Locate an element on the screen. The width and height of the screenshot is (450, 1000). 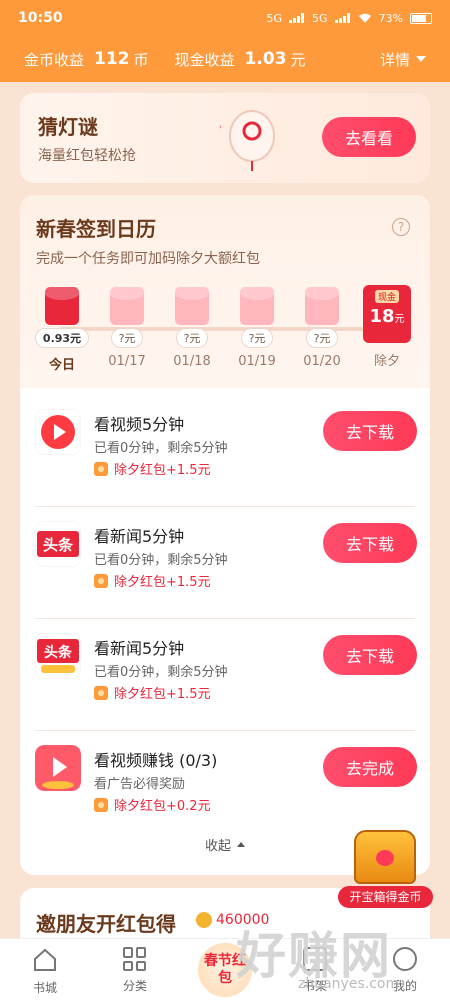
task-name: 看视频5分钟 is located at coordinates (139, 424).